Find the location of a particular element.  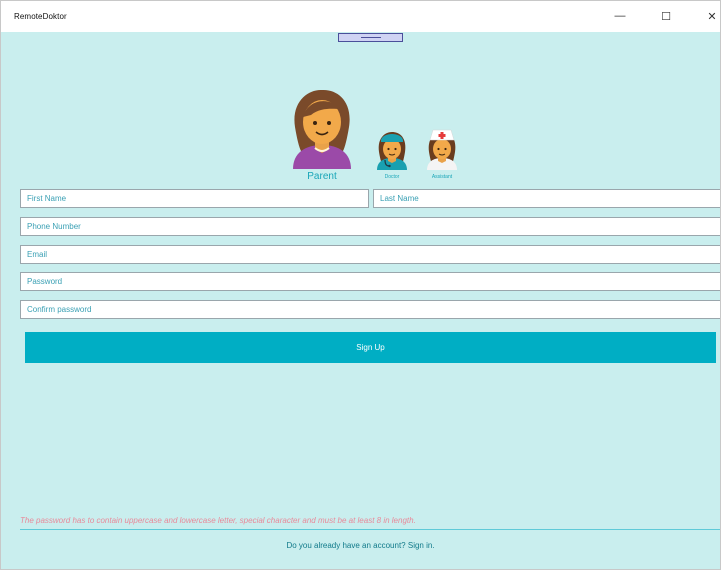

nurse-avatar-icon is located at coordinates (442, 149).